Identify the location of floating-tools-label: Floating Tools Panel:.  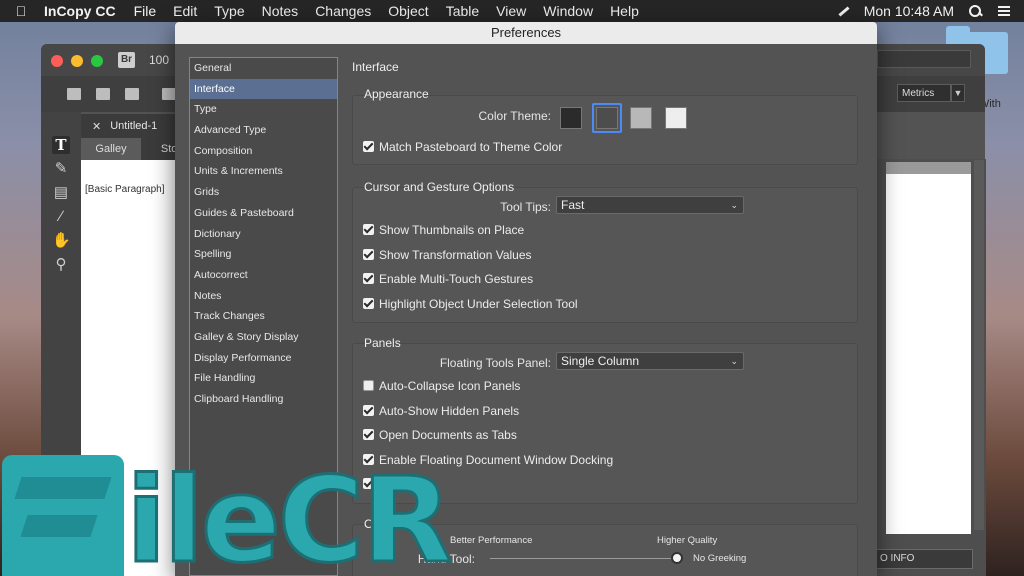
(495, 363).